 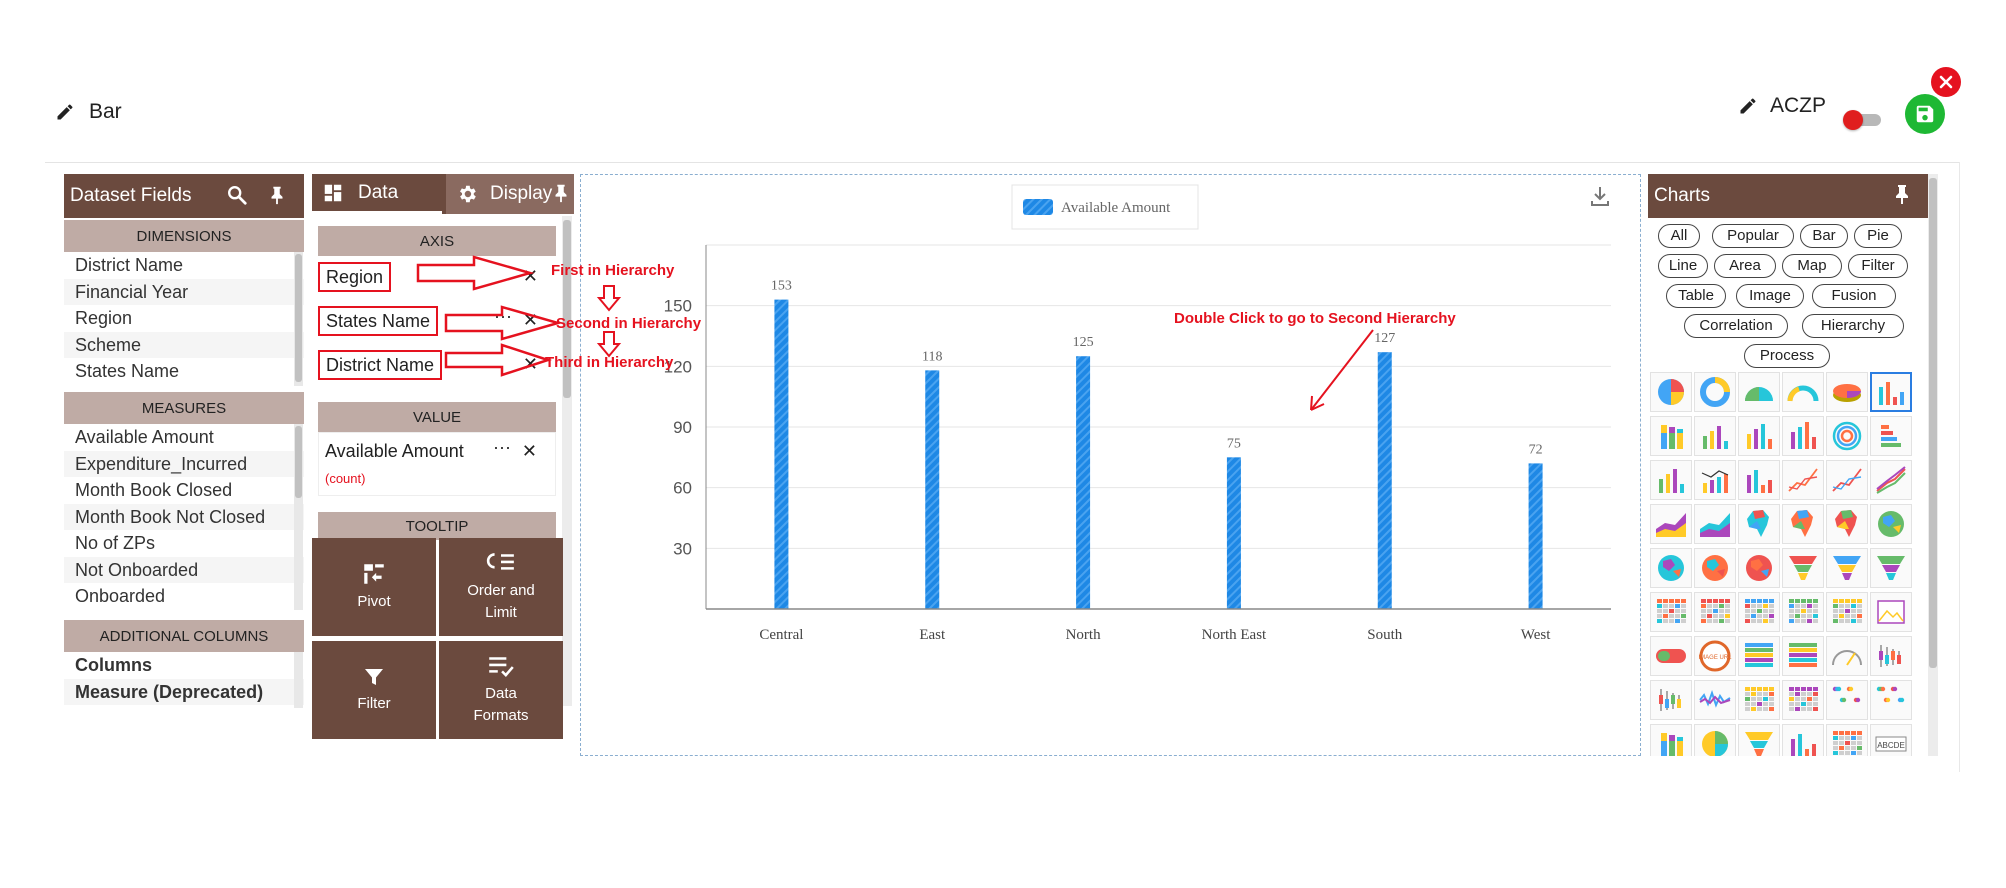 What do you see at coordinates (1891, 436) in the screenshot?
I see `chart-type-hbars-icon` at bounding box center [1891, 436].